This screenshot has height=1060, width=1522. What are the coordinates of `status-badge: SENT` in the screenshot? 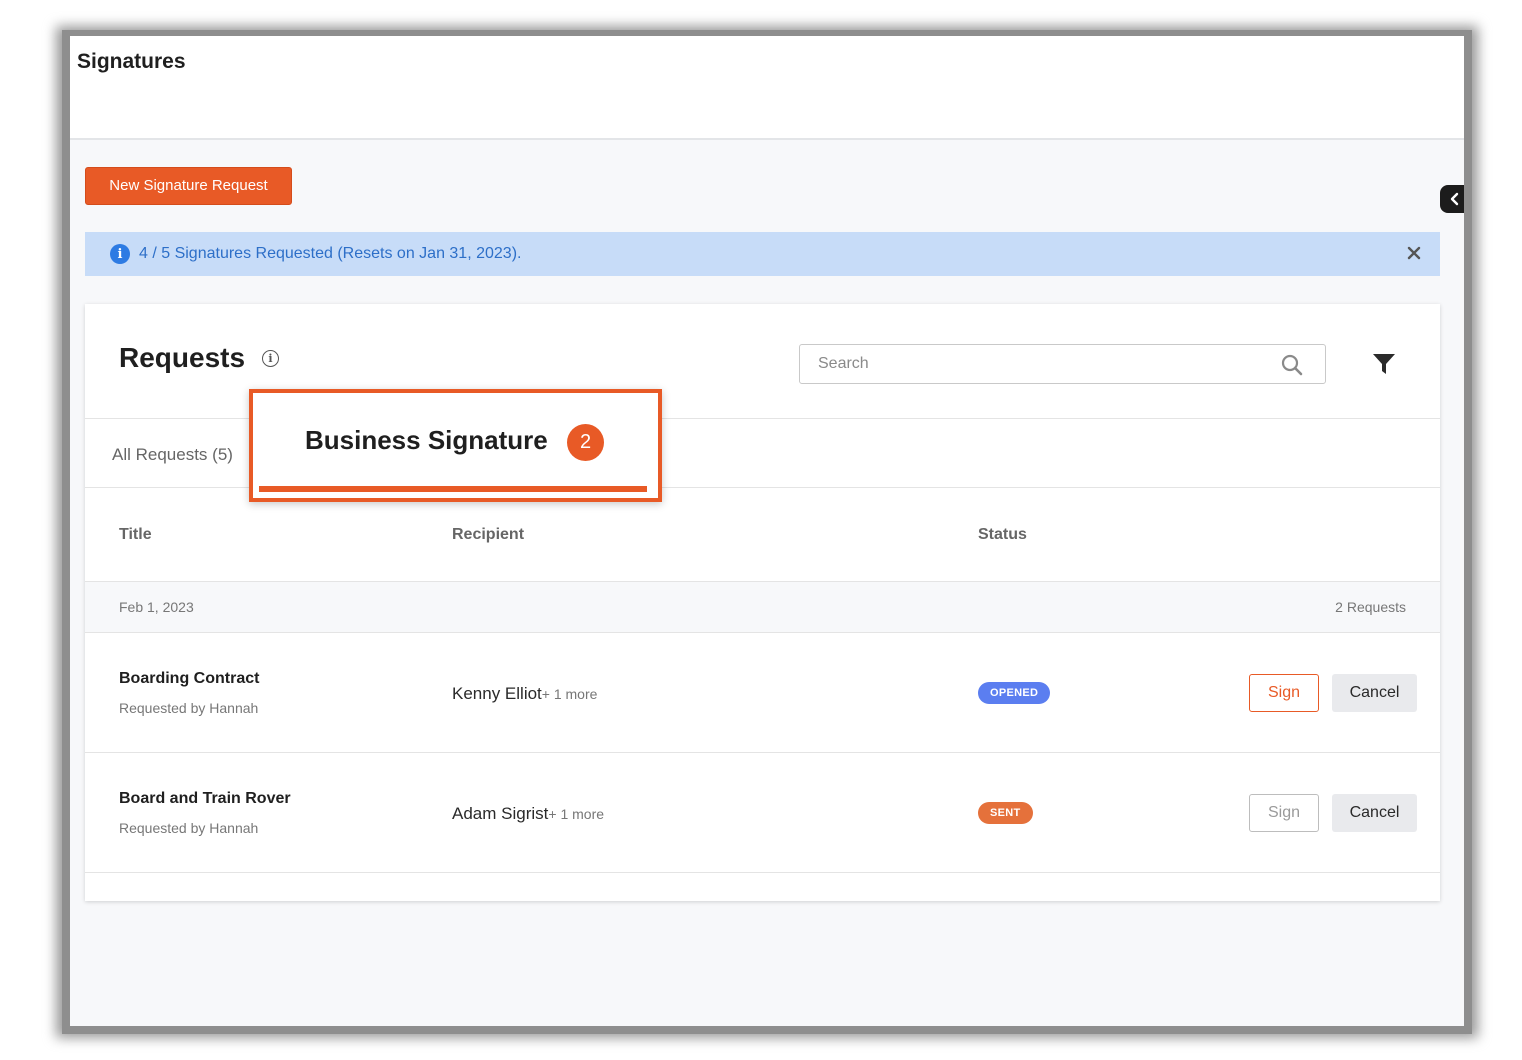 It's located at (1005, 813).